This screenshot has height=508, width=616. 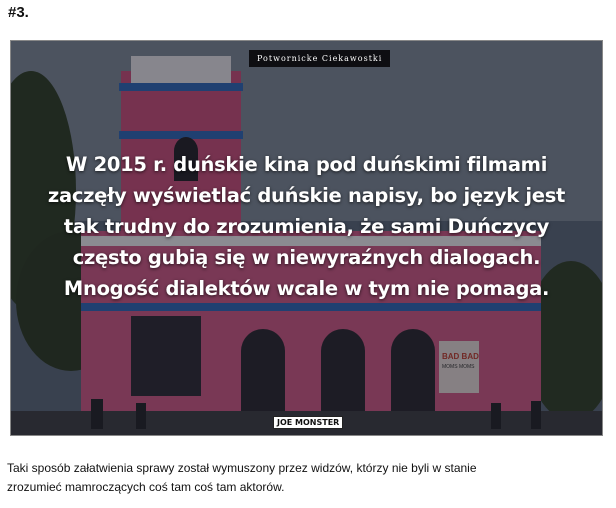 What do you see at coordinates (18, 12) in the screenshot?
I see `post-number-heading: #3.` at bounding box center [18, 12].